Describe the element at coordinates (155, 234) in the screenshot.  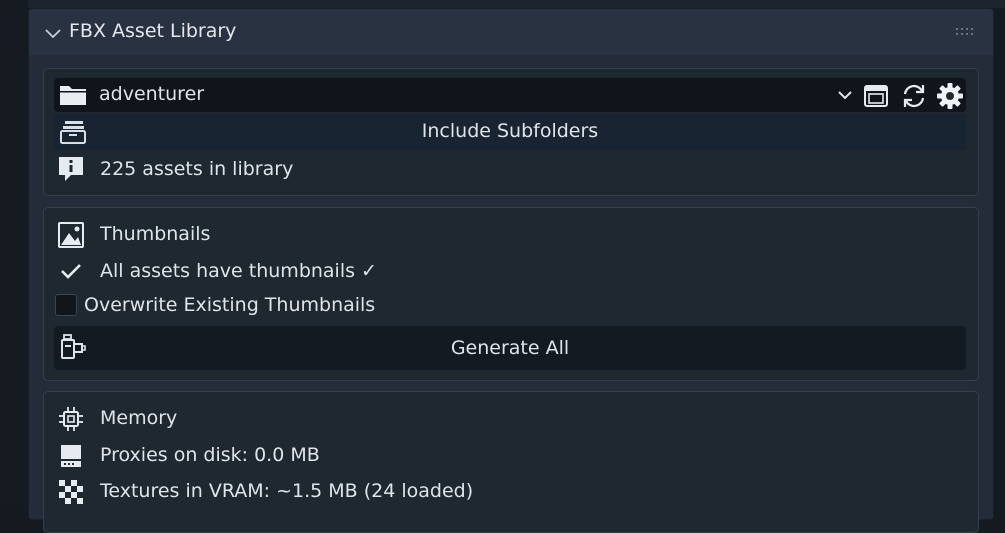
I see `thumbnails-heading: Thumbnails` at that location.